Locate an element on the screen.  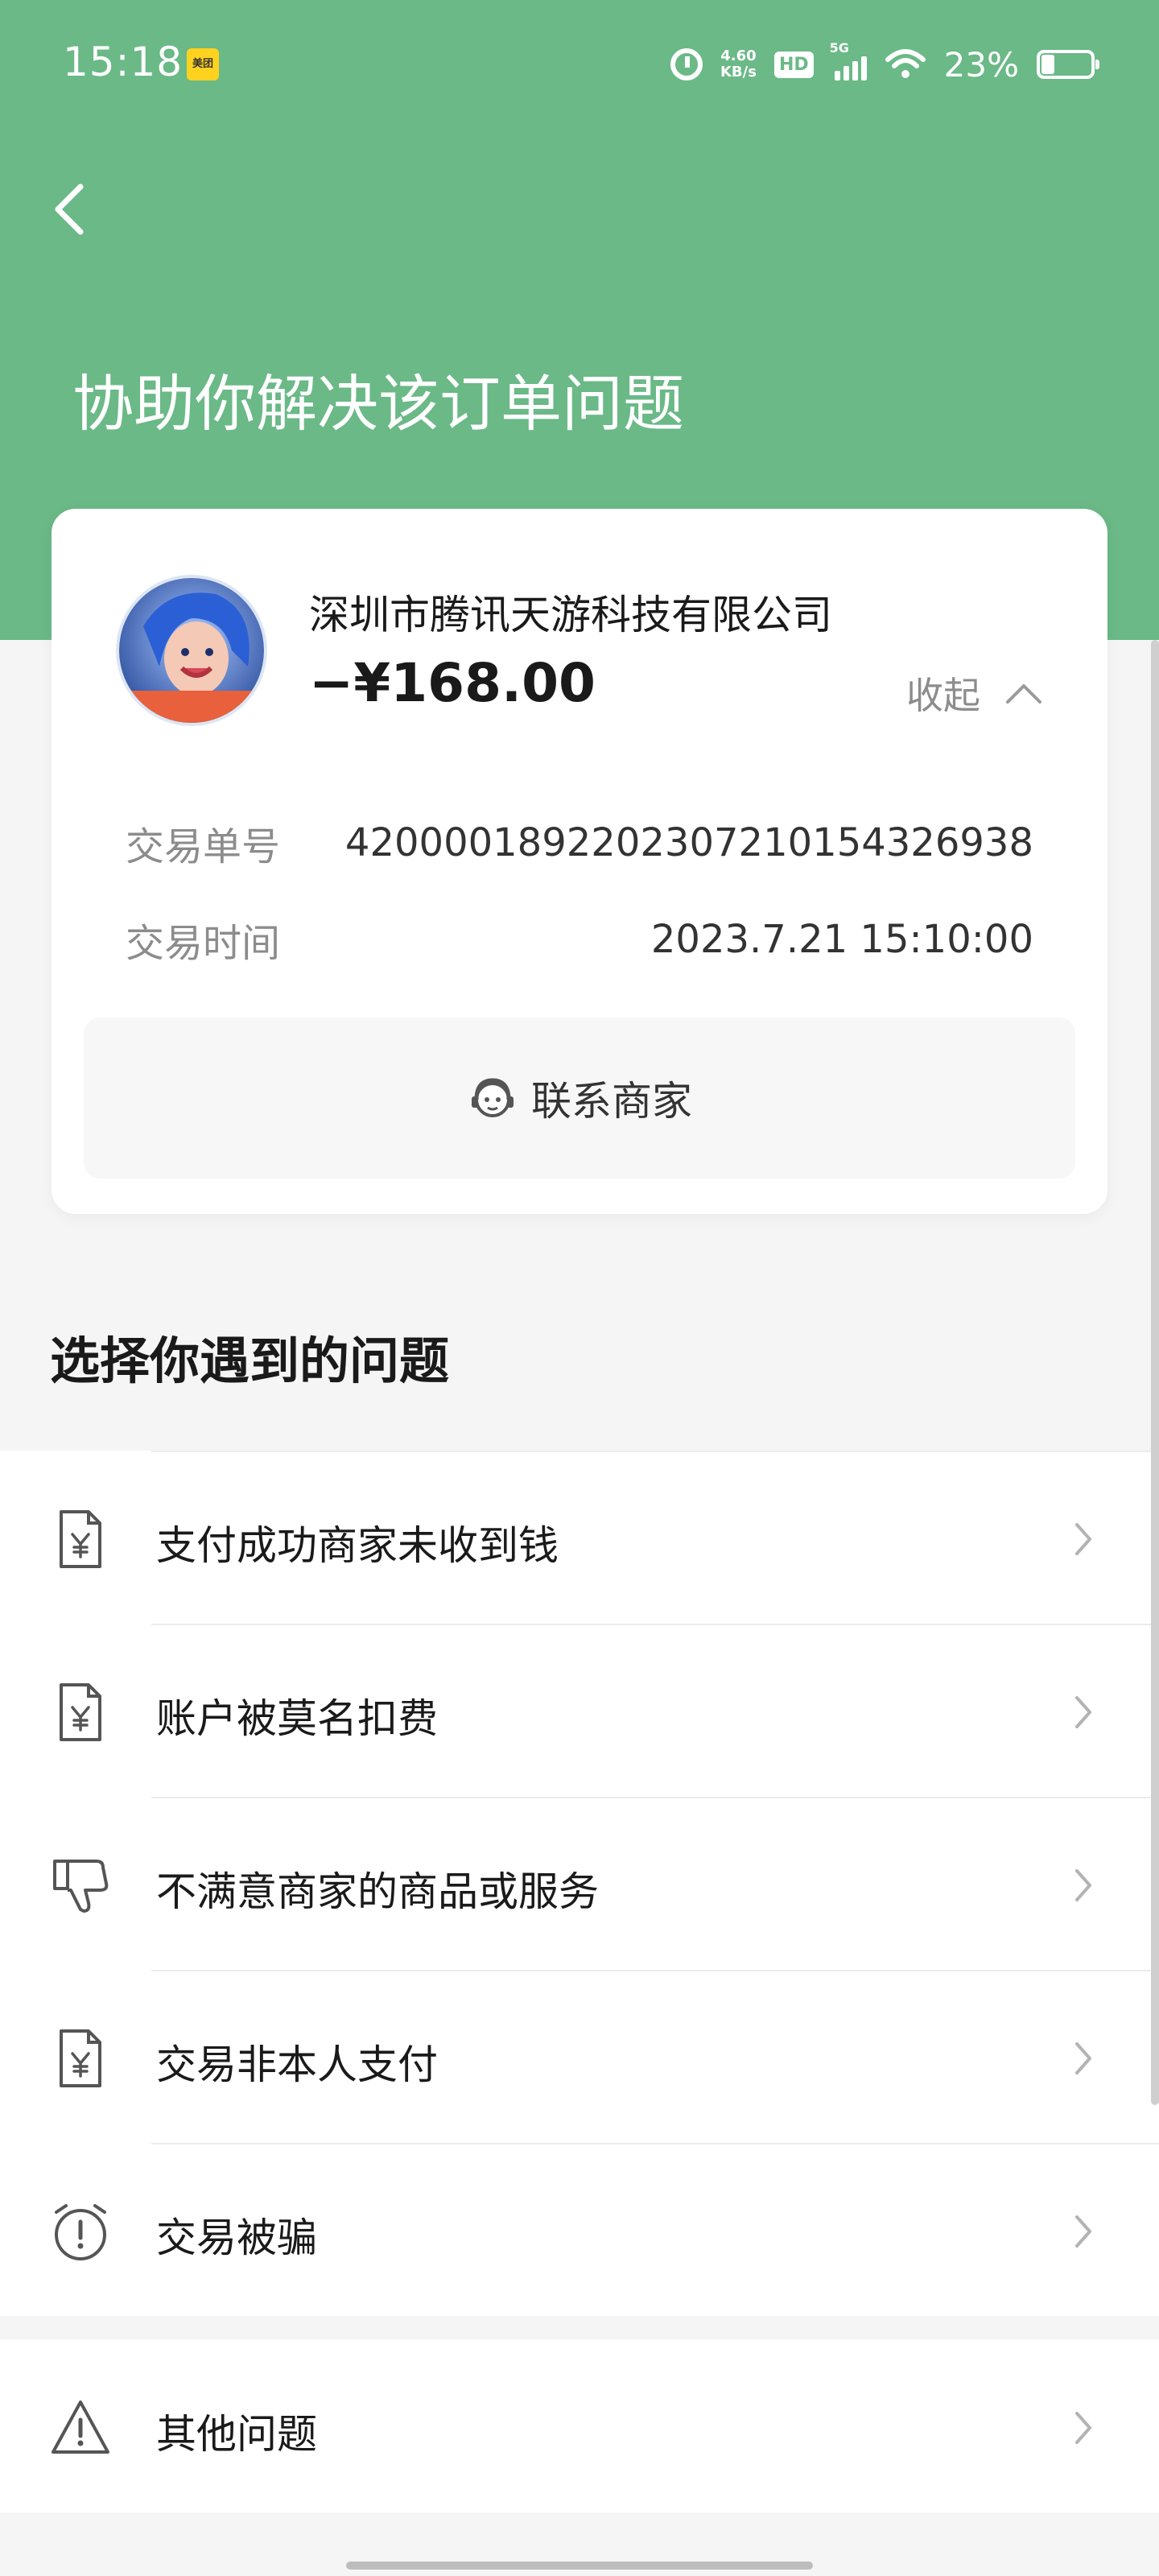
merchant-avatar is located at coordinates (191, 650).